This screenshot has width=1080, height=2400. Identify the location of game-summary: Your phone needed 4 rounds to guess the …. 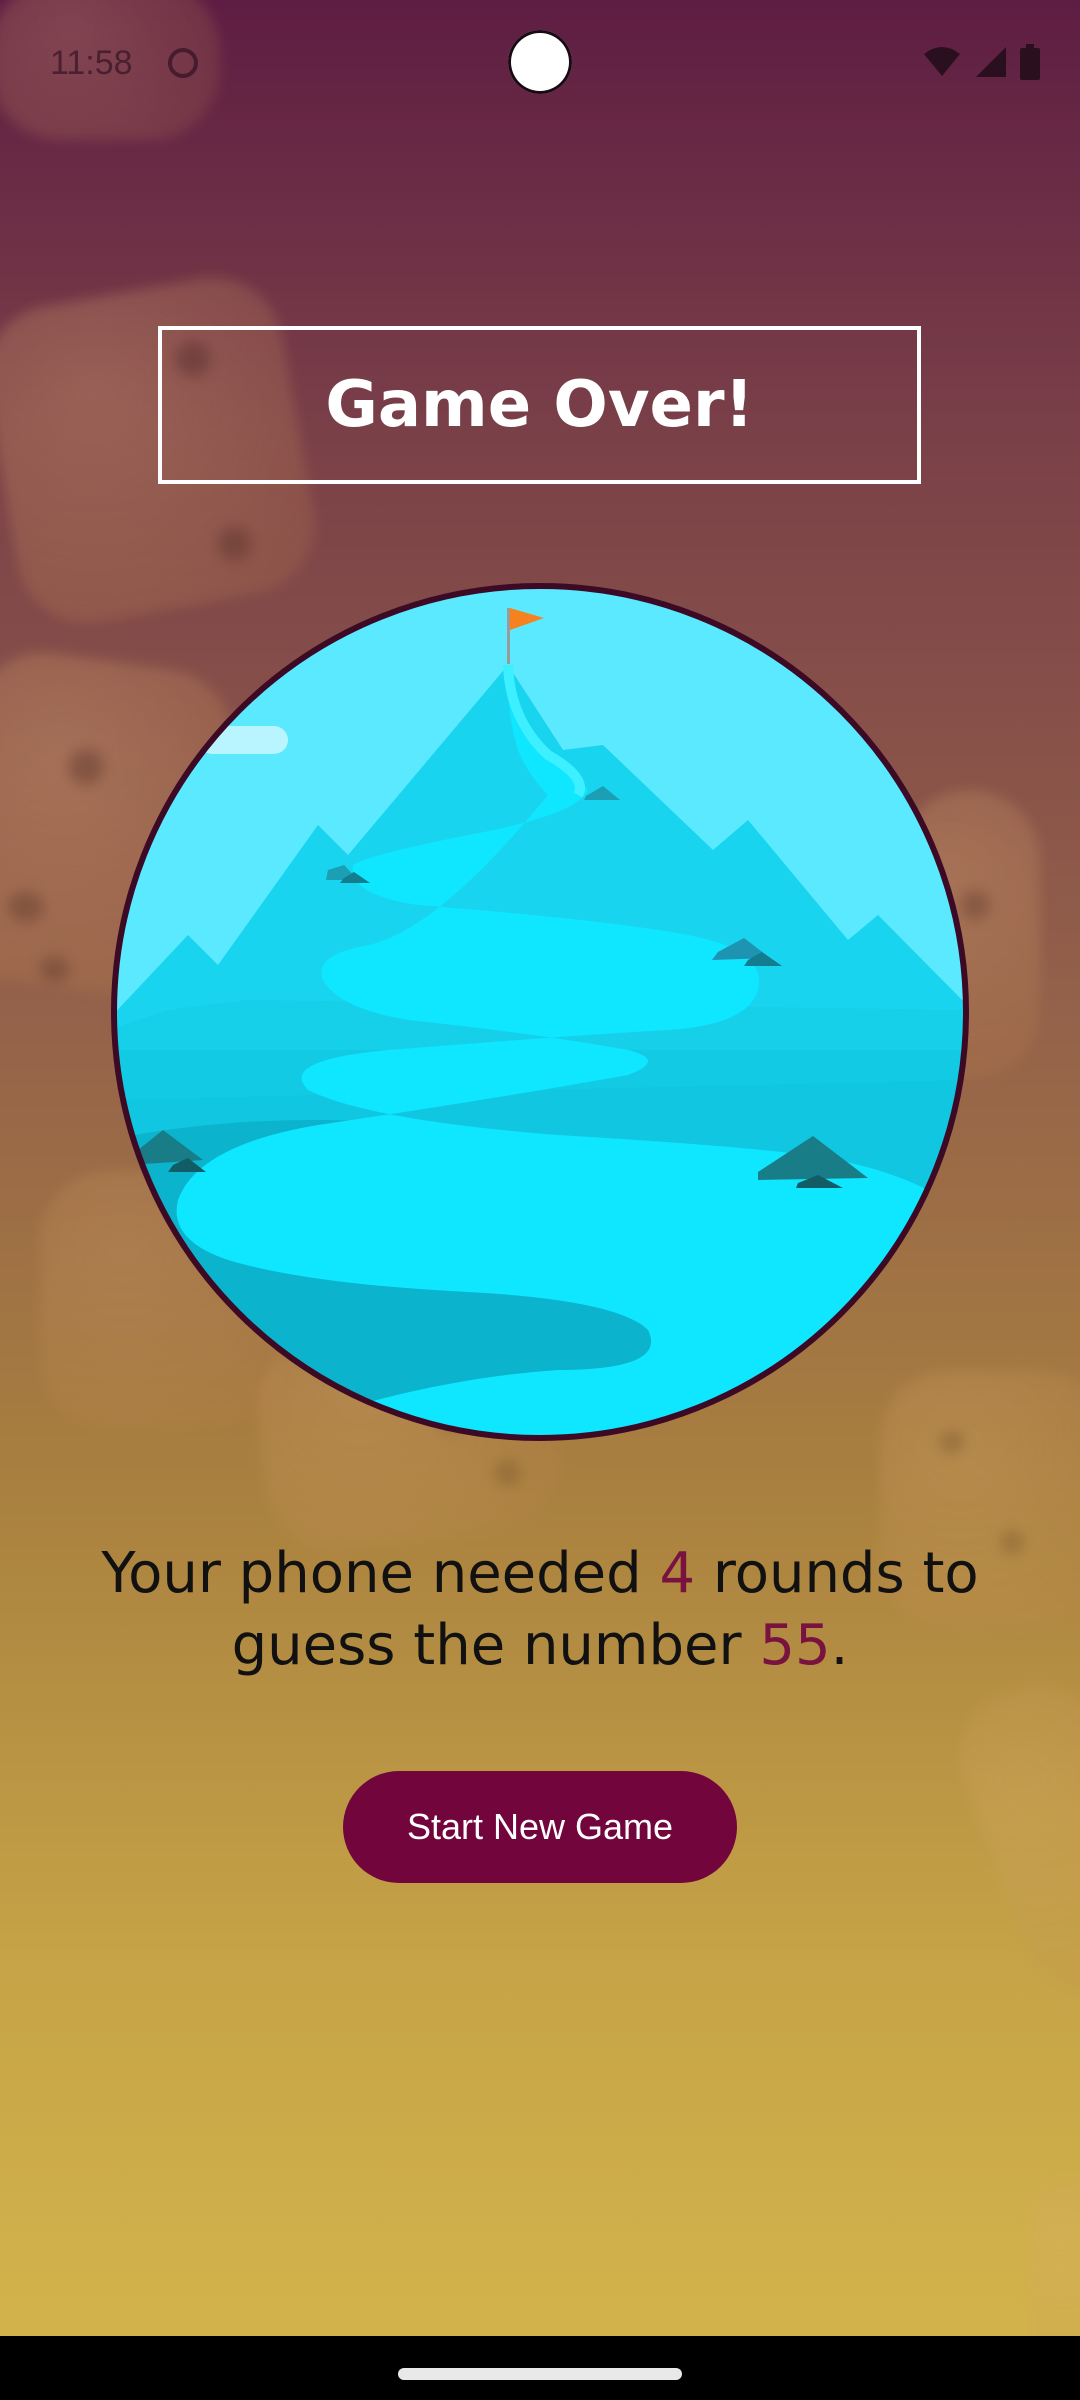
(540, 1610).